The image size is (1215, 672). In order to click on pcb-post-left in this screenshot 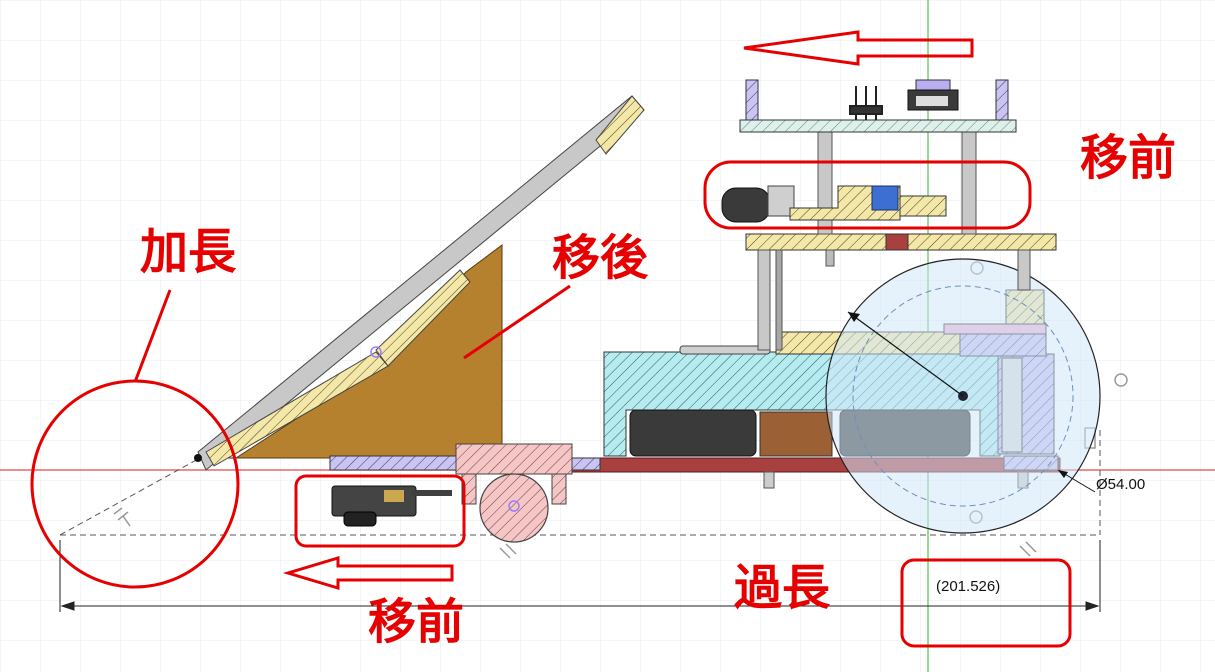, I will do `click(752, 100)`.